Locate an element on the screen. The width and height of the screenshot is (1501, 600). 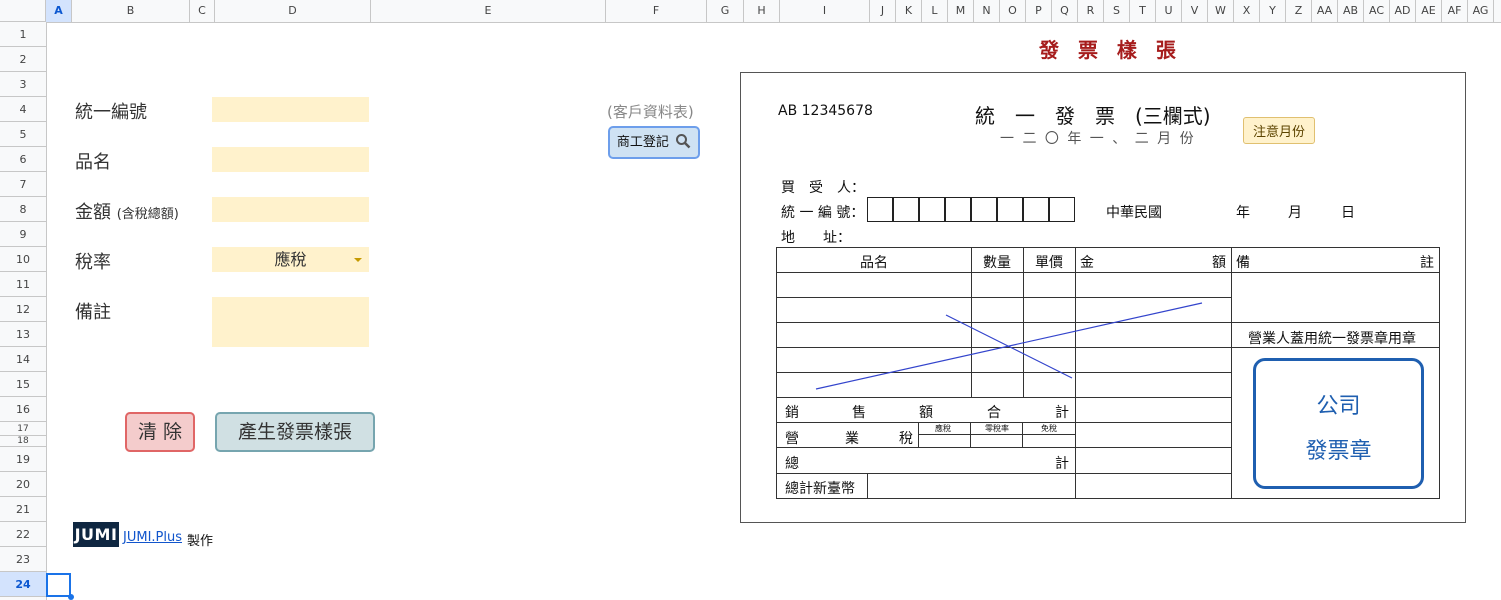
tax-label-3: 稅 is located at coordinates (906, 439).